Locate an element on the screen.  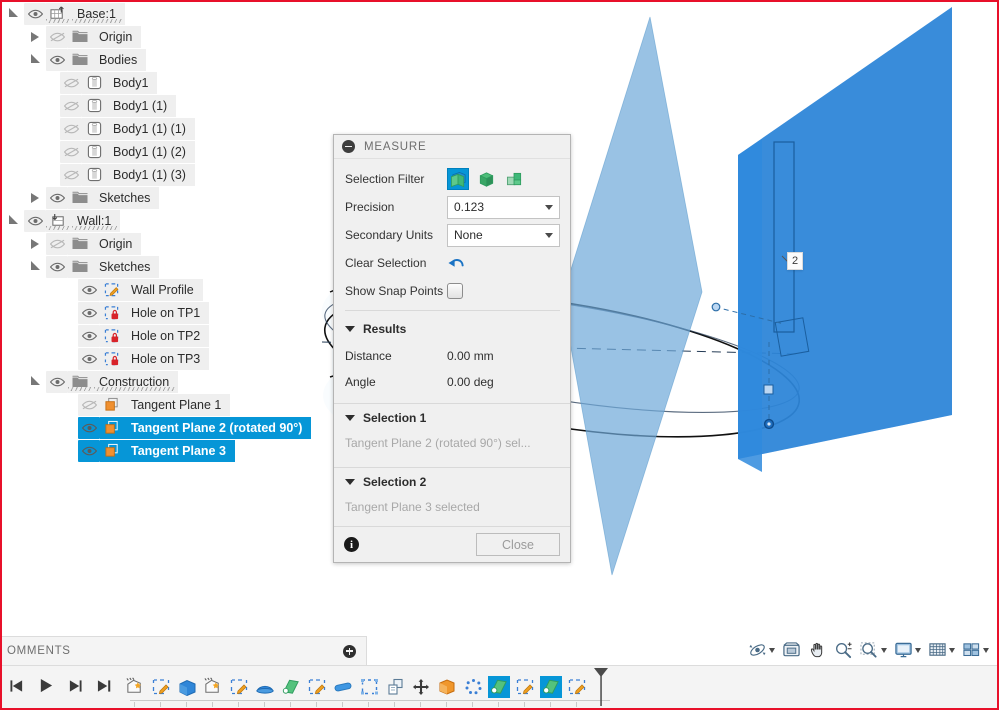
timeline-move is located at coordinates (421, 687).